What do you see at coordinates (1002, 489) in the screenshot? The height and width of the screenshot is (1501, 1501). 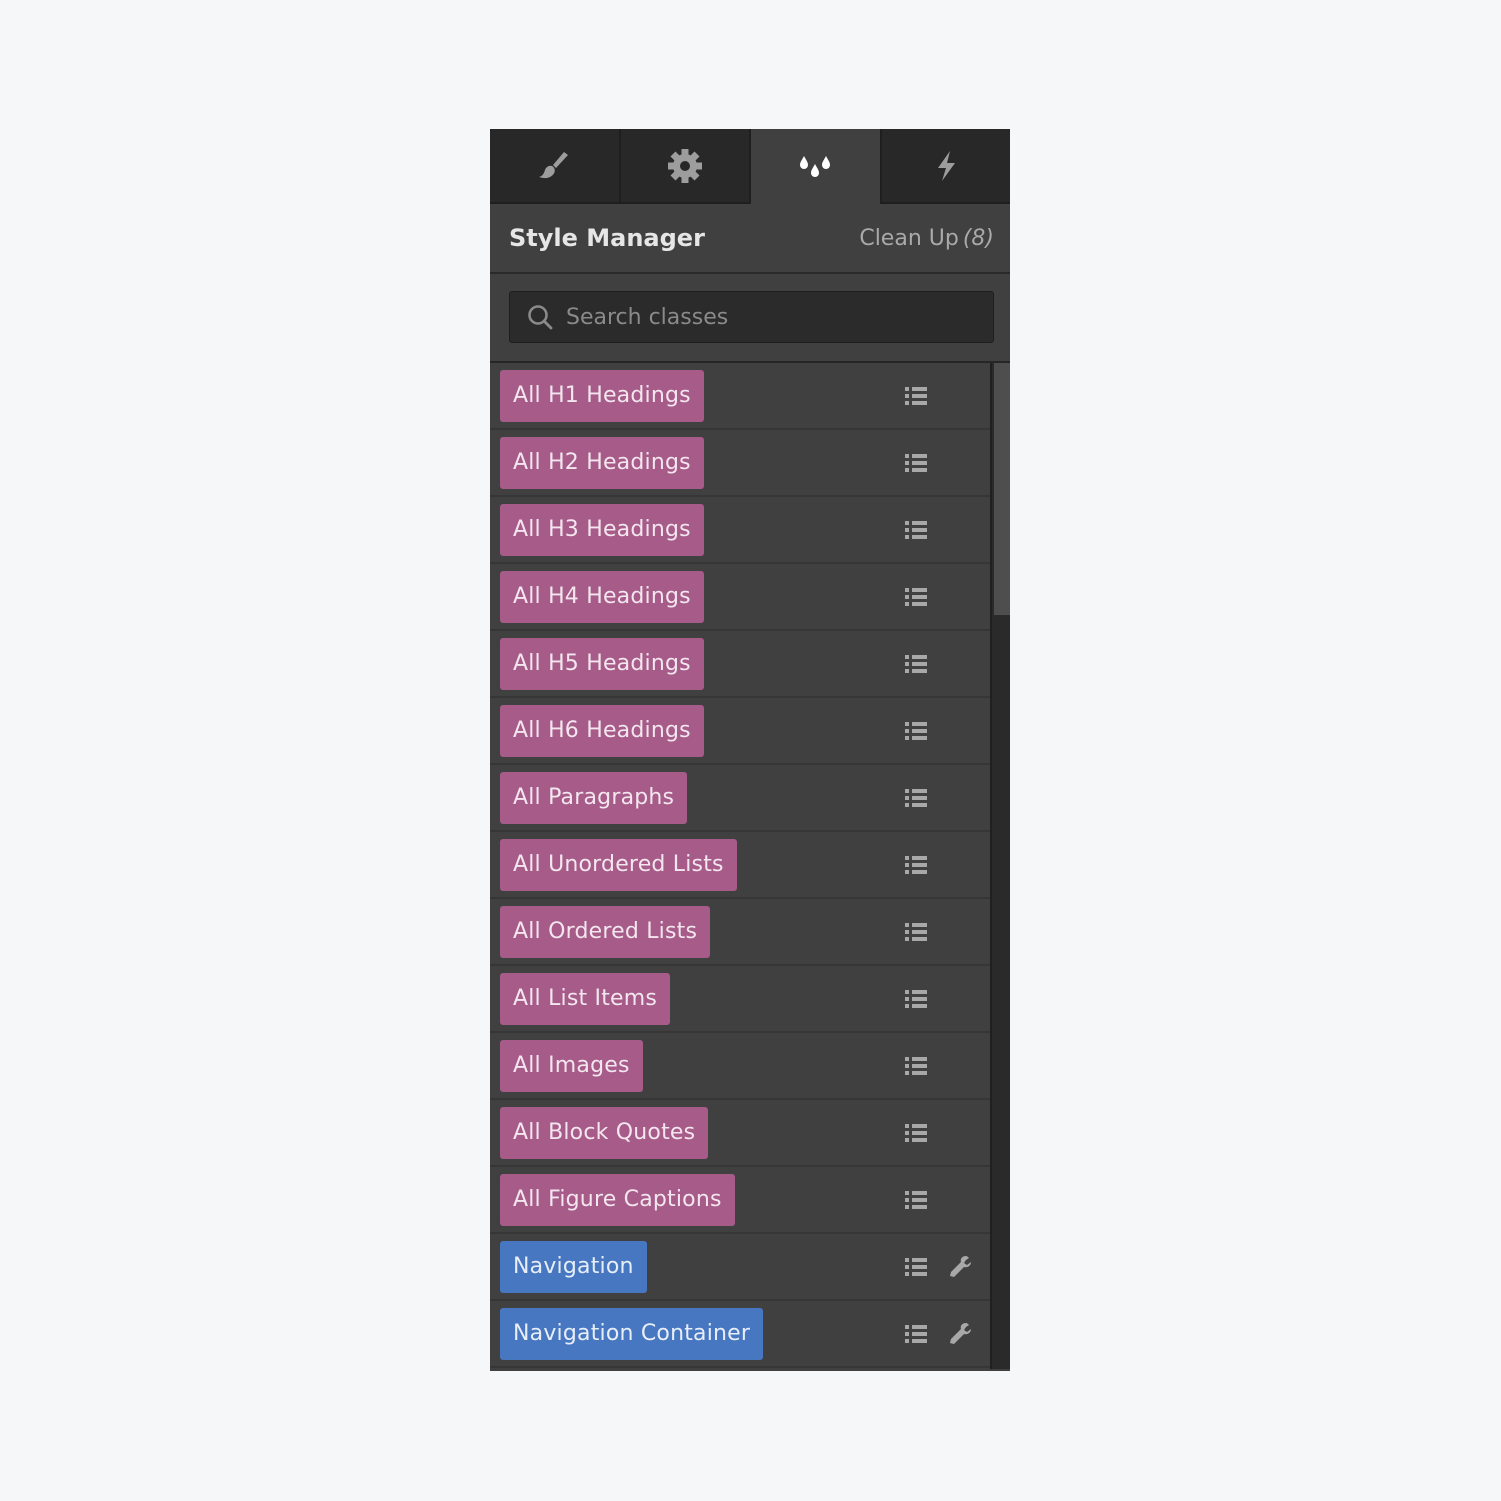 I see `scrollbar-thumb` at bounding box center [1002, 489].